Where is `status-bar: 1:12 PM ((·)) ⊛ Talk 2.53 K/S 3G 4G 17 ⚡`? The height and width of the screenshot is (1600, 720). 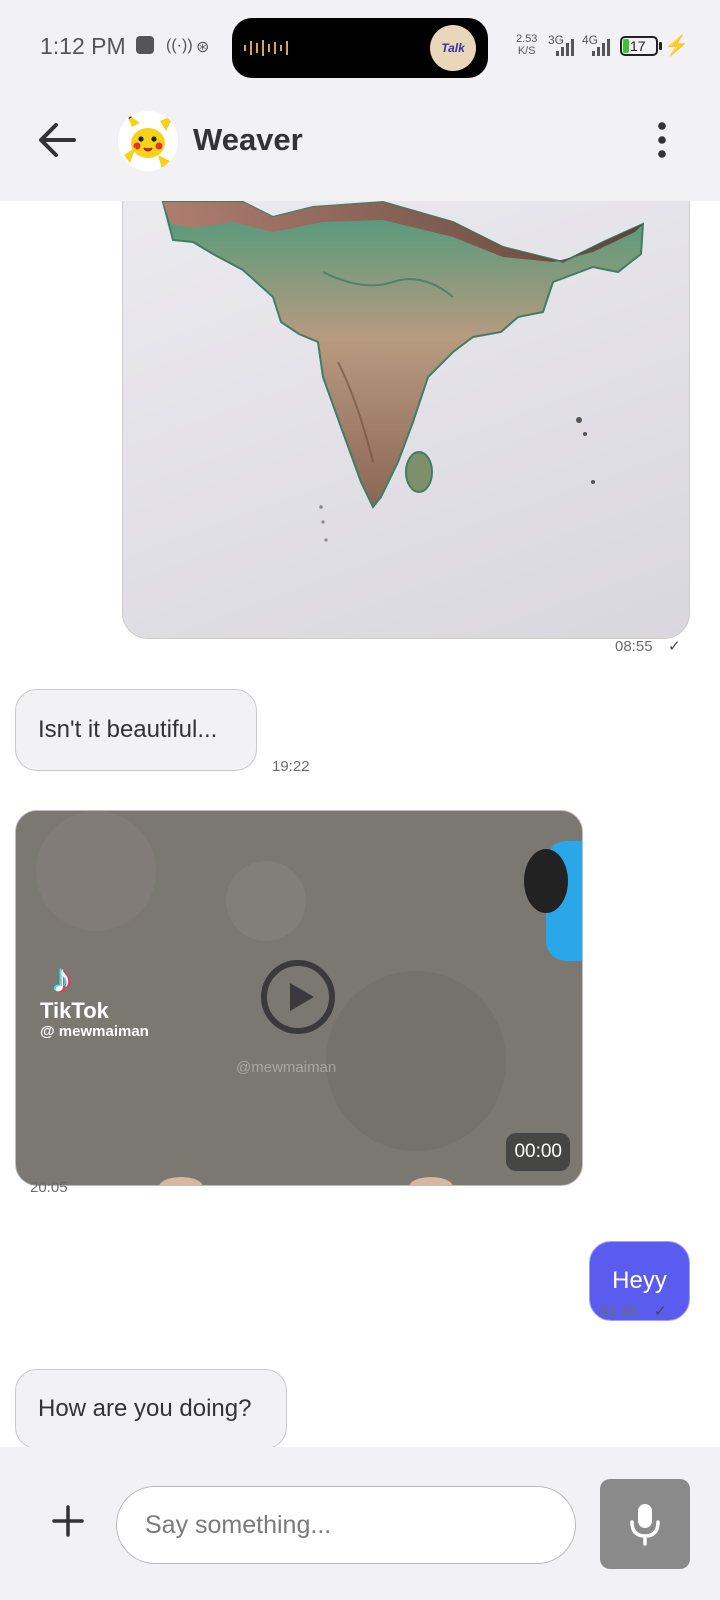 status-bar: 1:12 PM ((·)) ⊛ Talk 2.53 K/S 3G 4G 17 ⚡ is located at coordinates (360, 45).